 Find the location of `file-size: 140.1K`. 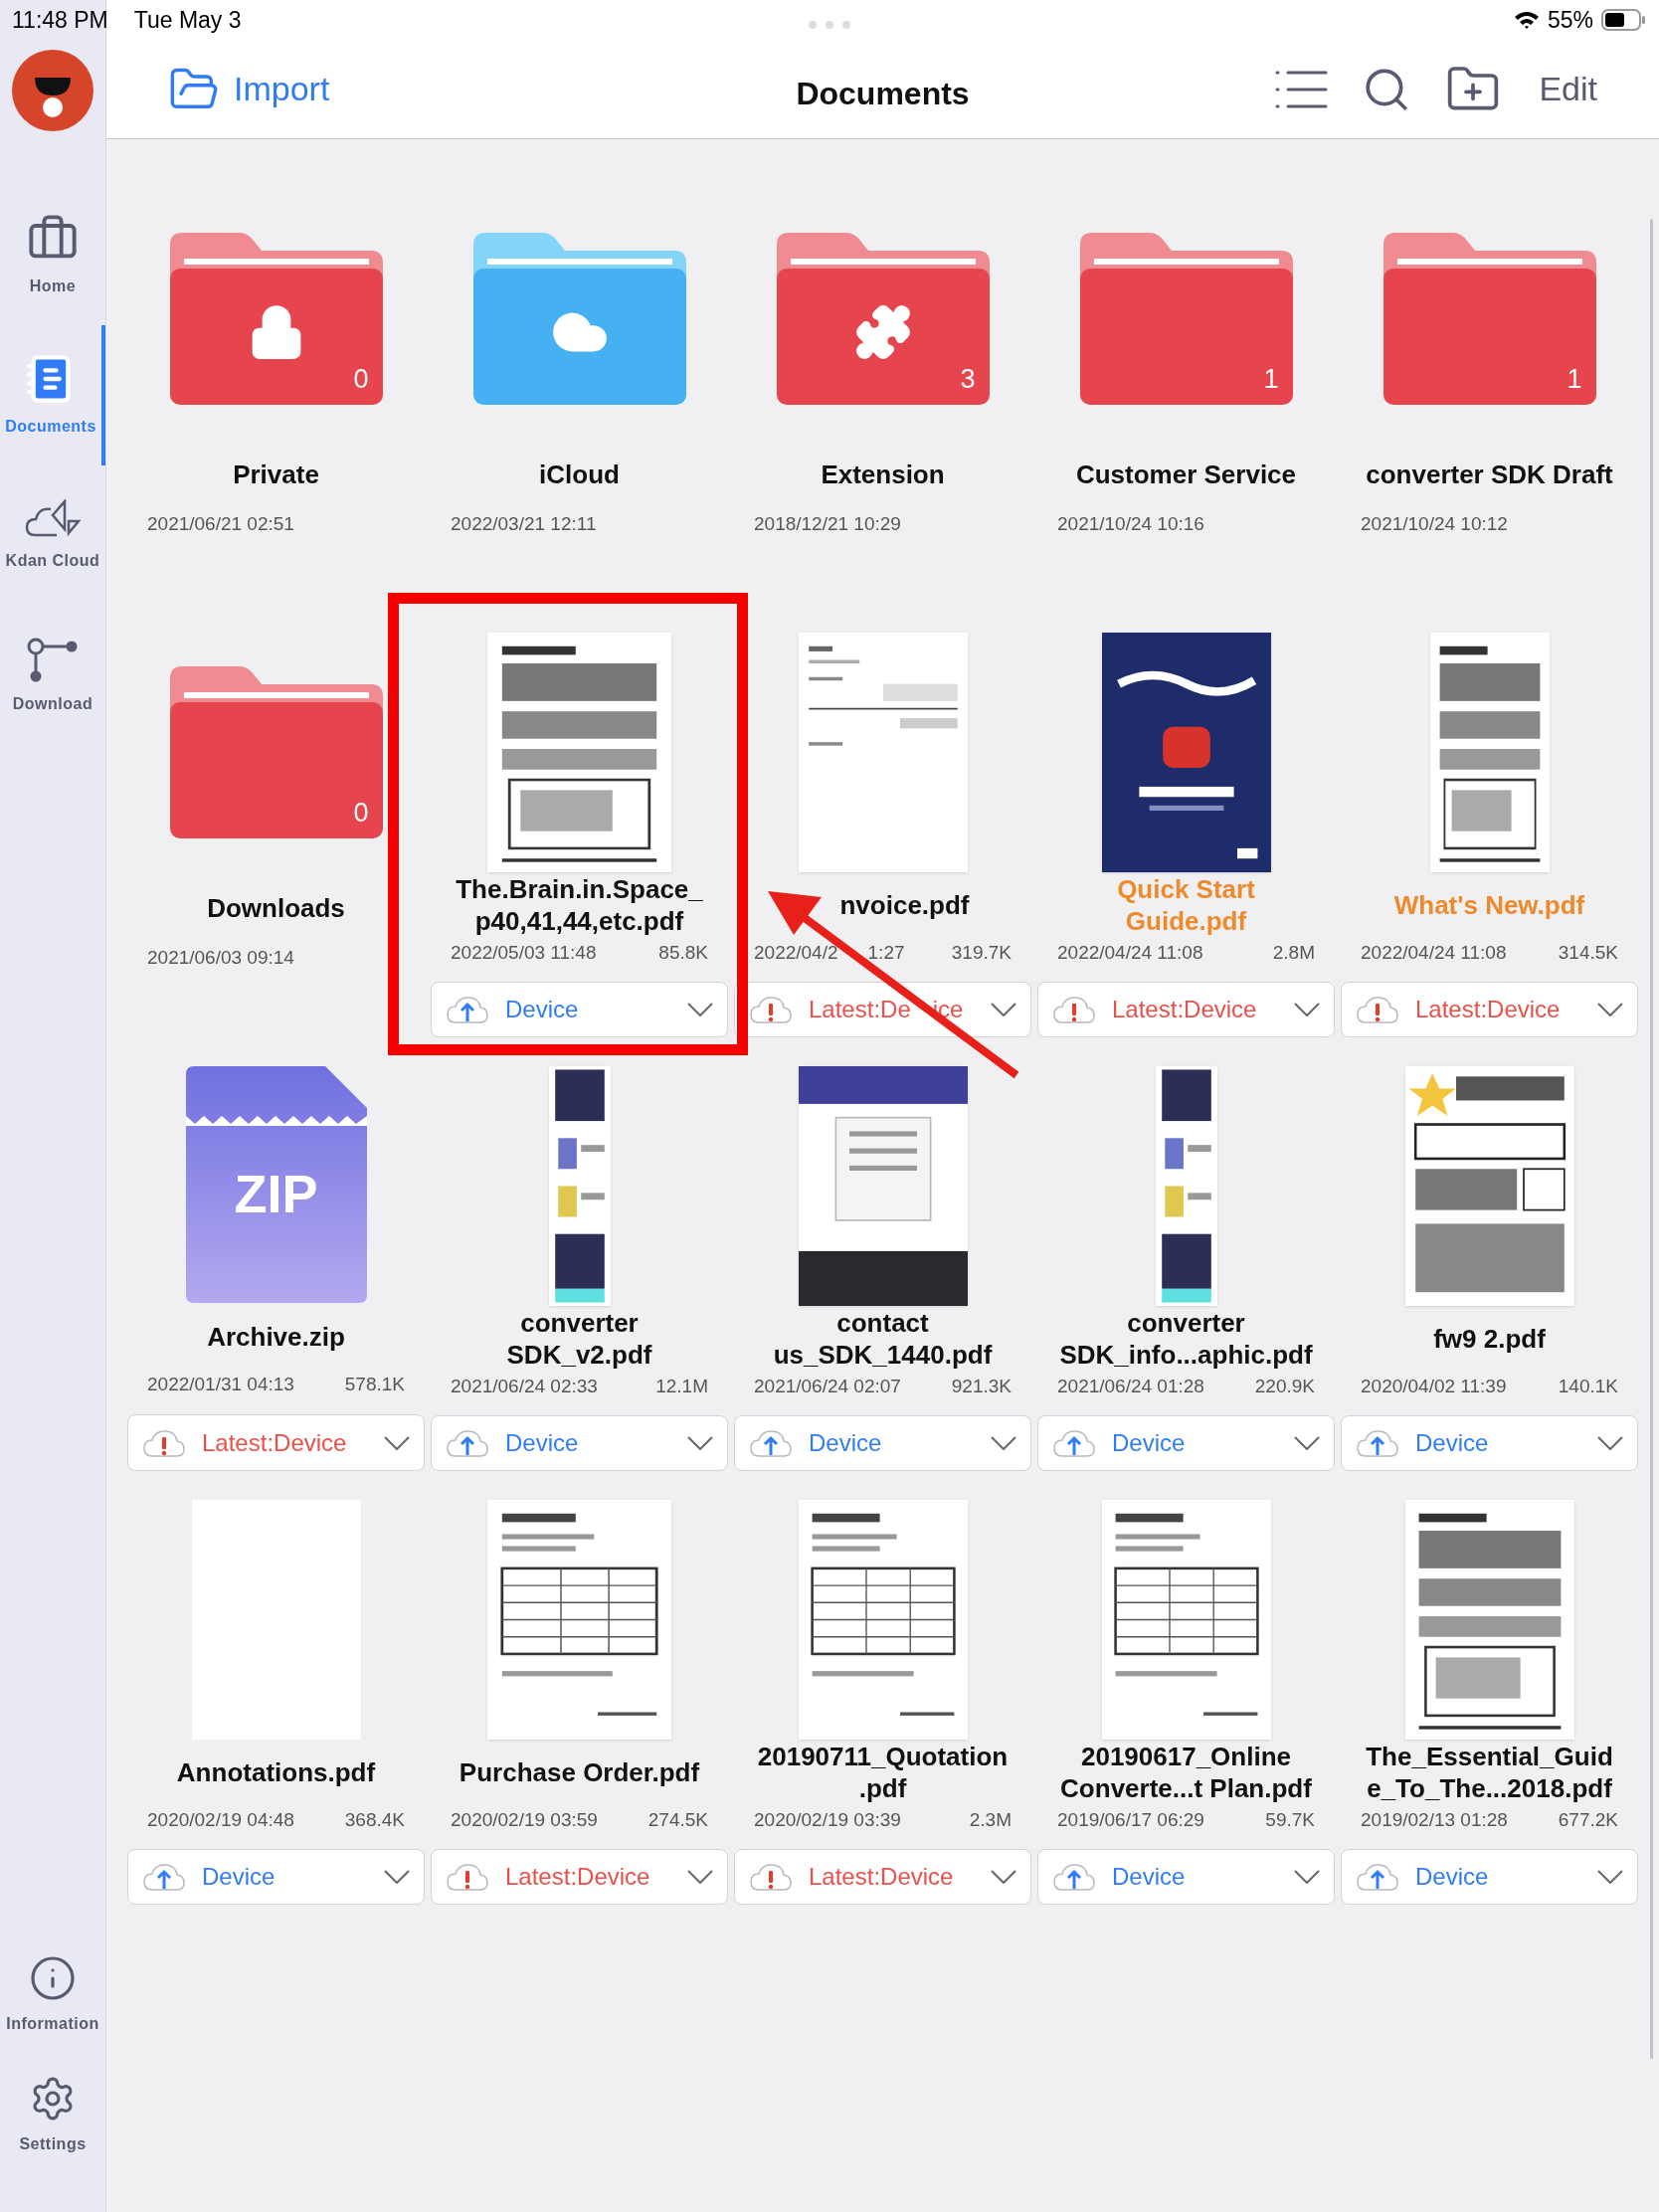

file-size: 140.1K is located at coordinates (1588, 1386).